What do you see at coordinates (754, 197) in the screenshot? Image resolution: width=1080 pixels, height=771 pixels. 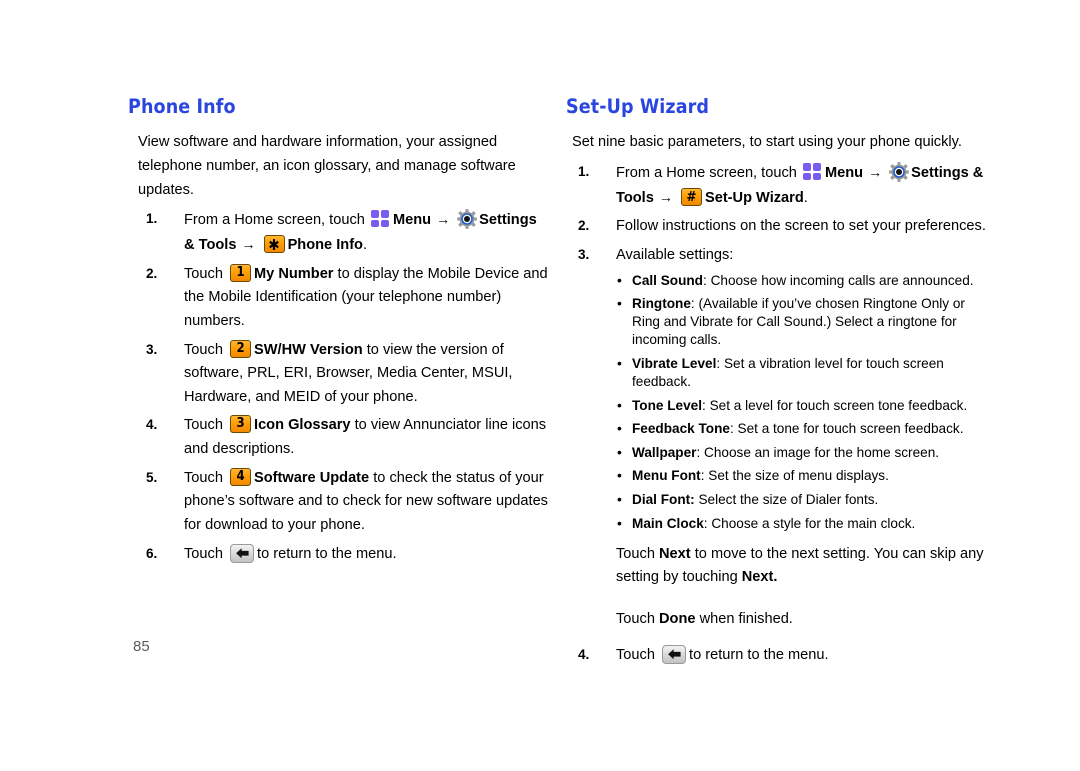 I see `target-label: Set-Up Wizard` at bounding box center [754, 197].